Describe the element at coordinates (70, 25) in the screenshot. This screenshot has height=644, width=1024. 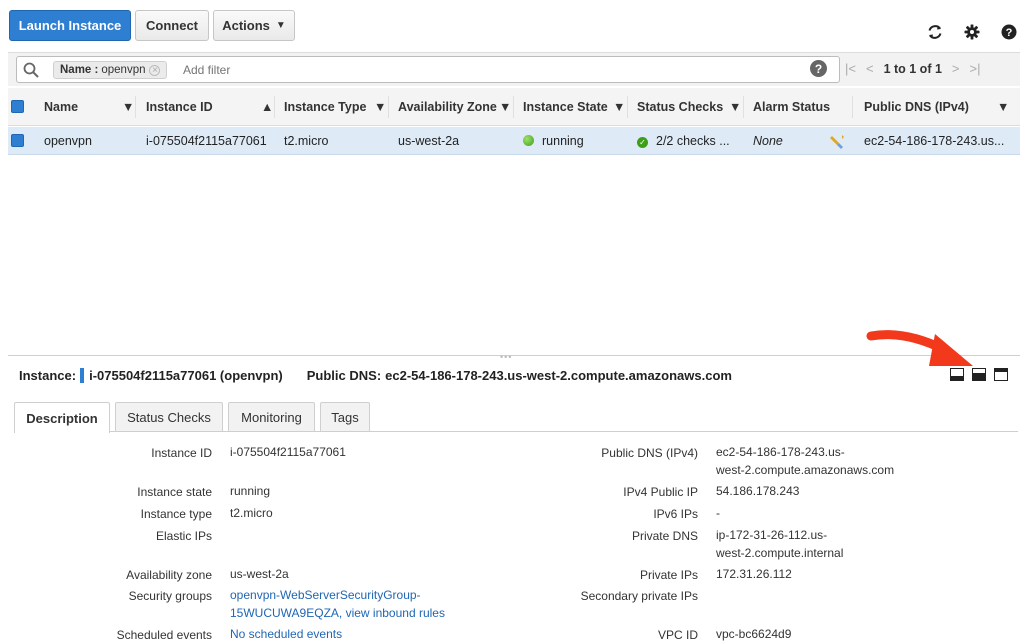
I see `launch-instance-button: Launch Instance` at that location.